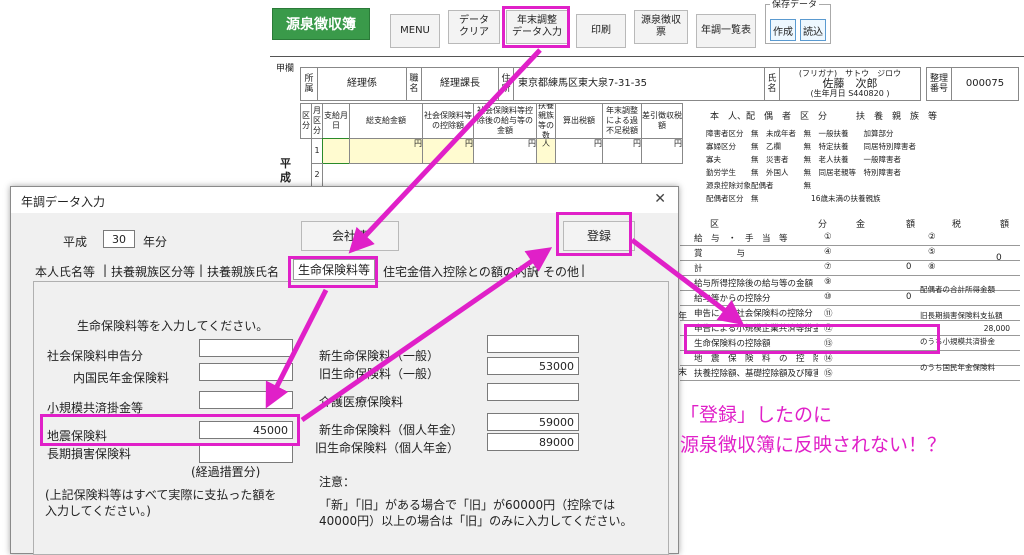 The height and width of the screenshot is (555, 1024). Describe the element at coordinates (687, 282) in the screenshot. I see `arrow-to-ledger` at that location.